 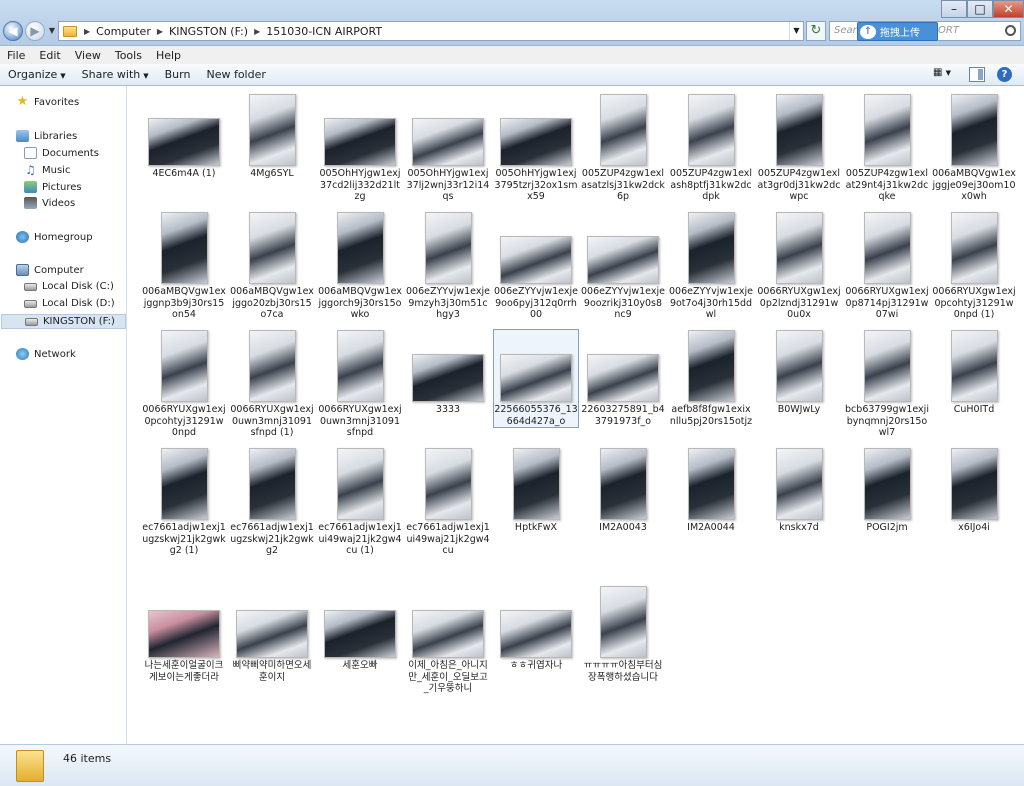 I want to click on nav-local-disk-d-label: Local Disk (D:), so click(x=78, y=303).